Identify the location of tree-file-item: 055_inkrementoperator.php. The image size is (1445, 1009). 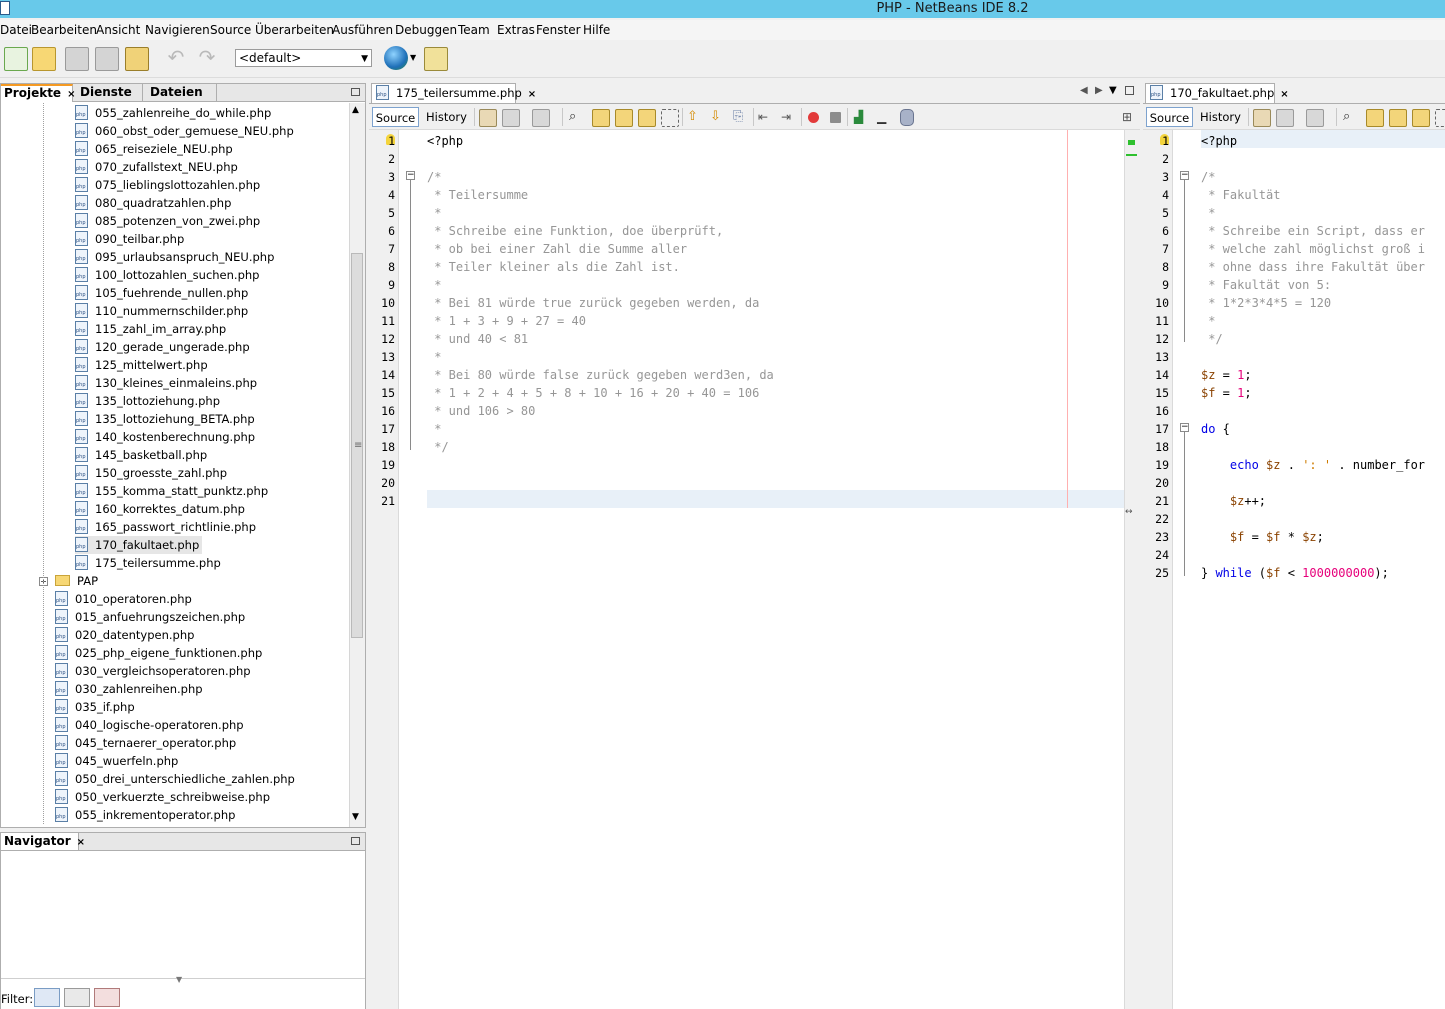
(145, 815).